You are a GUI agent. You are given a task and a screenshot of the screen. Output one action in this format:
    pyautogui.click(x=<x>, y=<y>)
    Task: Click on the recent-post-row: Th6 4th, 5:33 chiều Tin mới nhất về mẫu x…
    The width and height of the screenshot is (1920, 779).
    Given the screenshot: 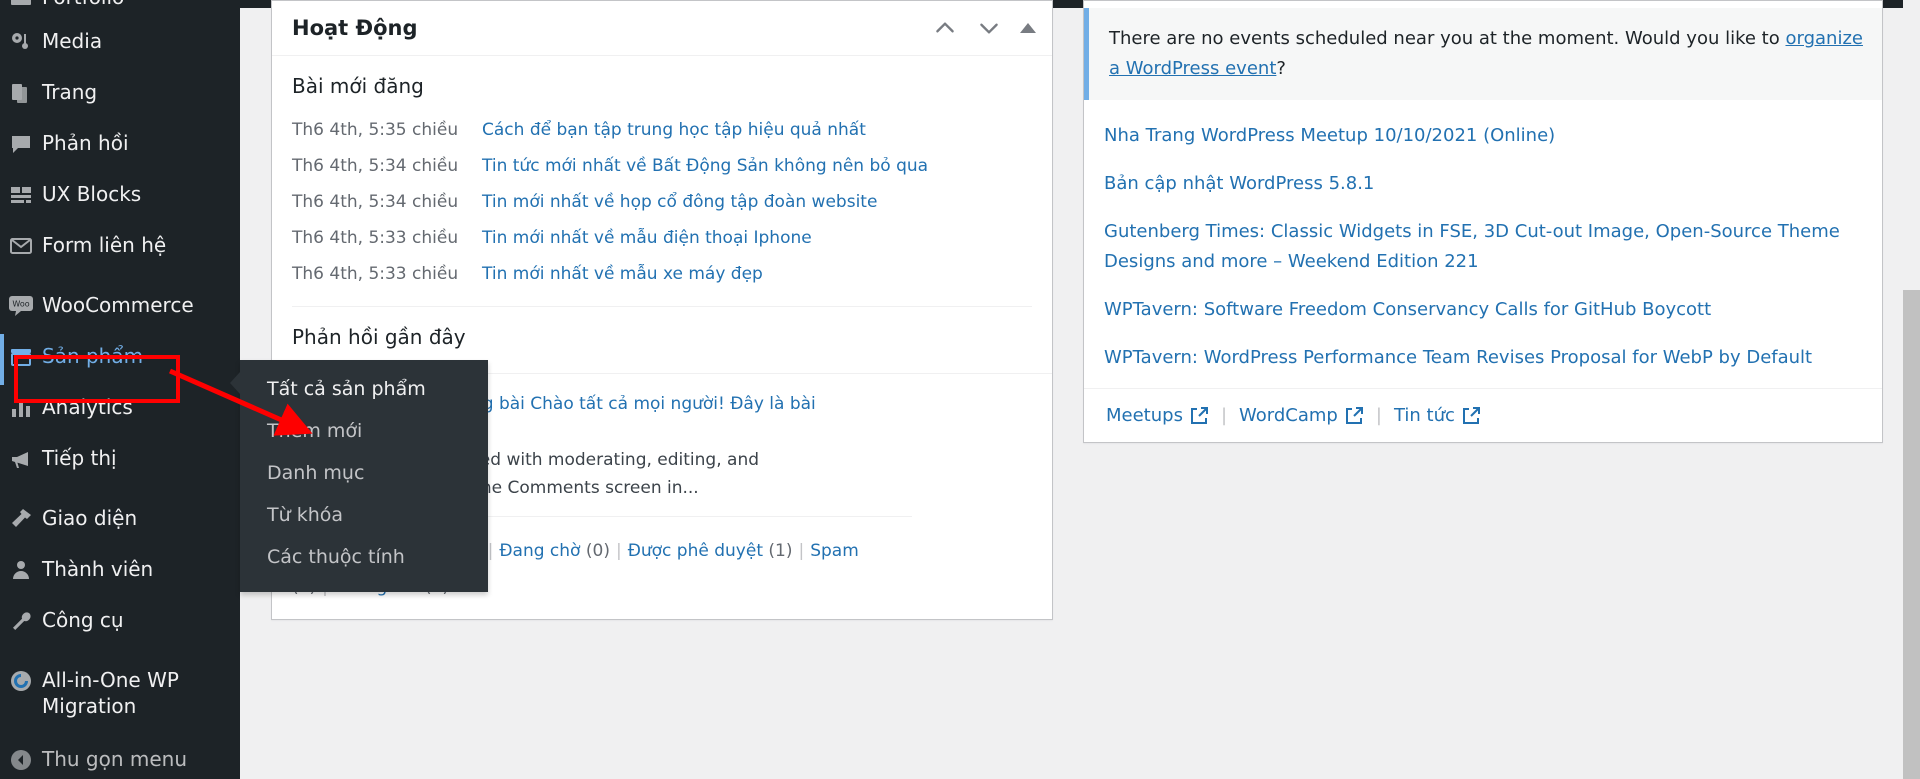 What is the action you would take?
    pyautogui.click(x=662, y=274)
    